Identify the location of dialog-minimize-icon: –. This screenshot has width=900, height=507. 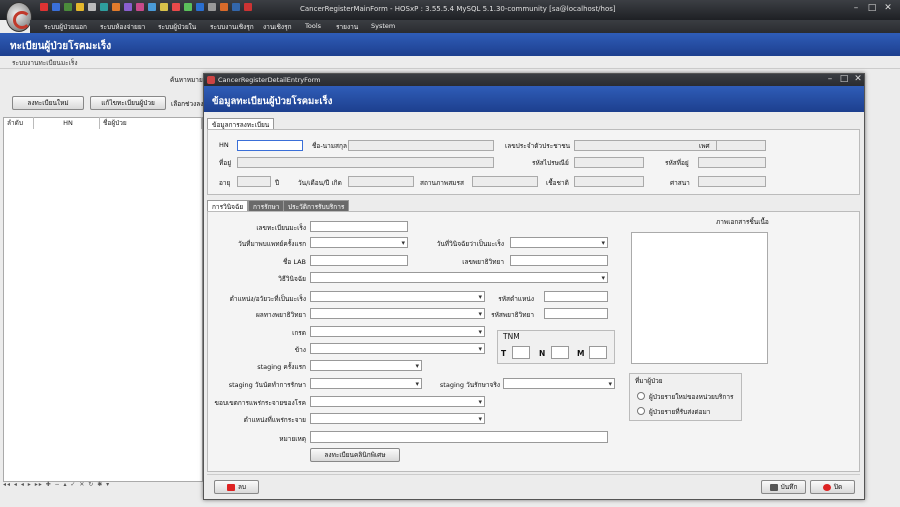
(830, 79).